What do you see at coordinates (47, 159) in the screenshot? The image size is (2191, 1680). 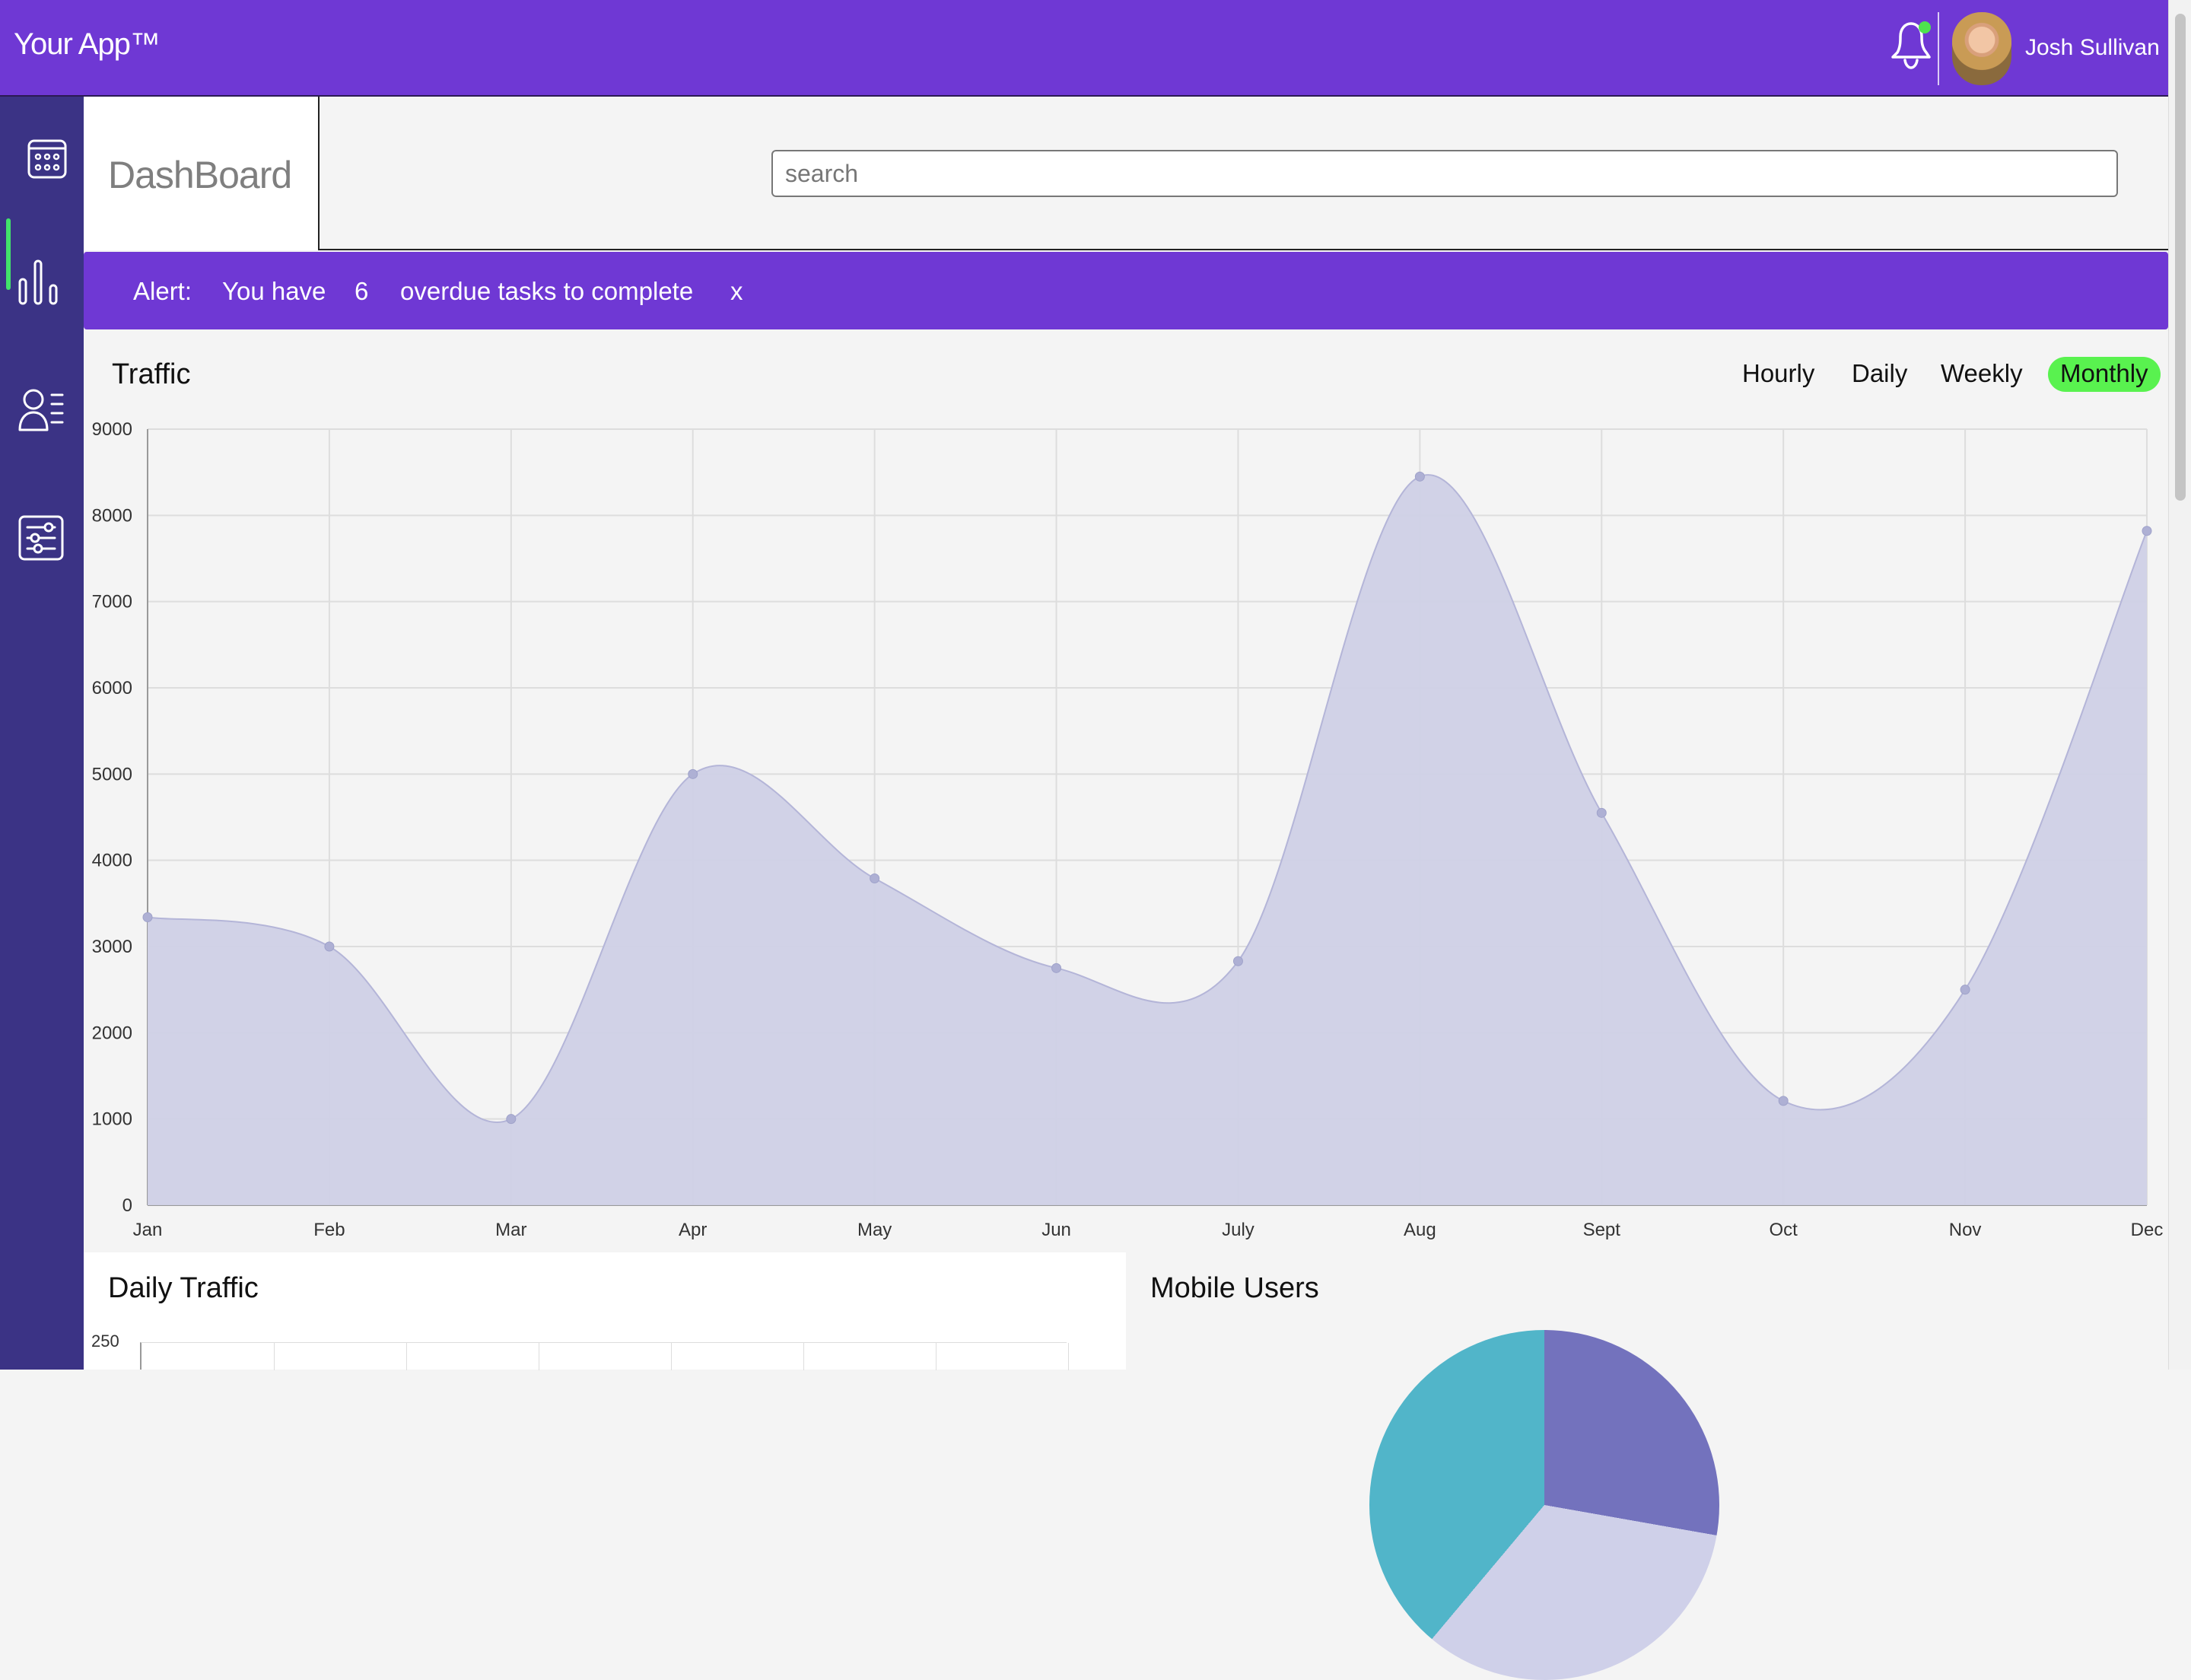 I see `calendar-icon` at bounding box center [47, 159].